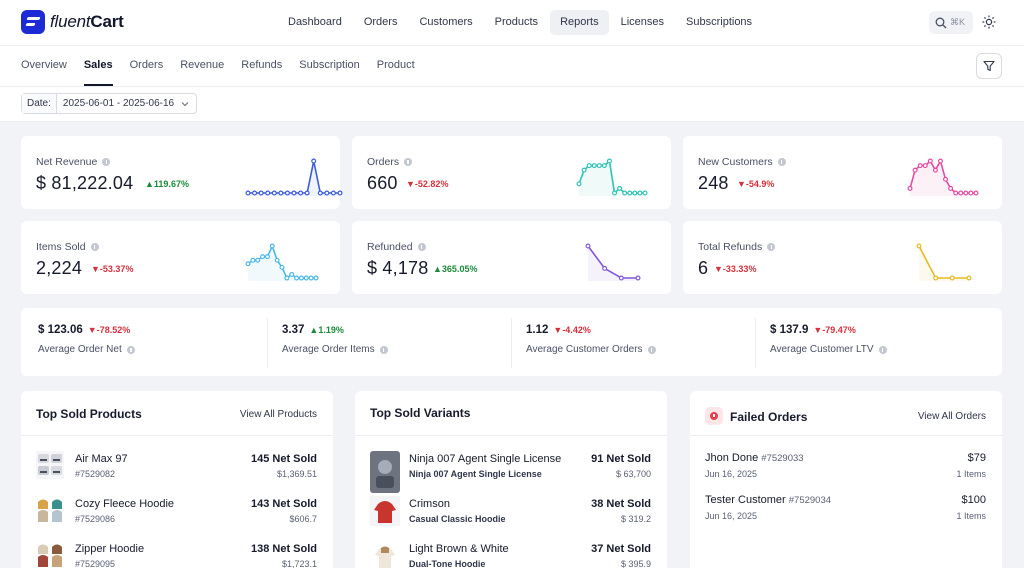 This screenshot has width=1024, height=568. What do you see at coordinates (329, 66) in the screenshot?
I see `tab-subscription: Subscription` at bounding box center [329, 66].